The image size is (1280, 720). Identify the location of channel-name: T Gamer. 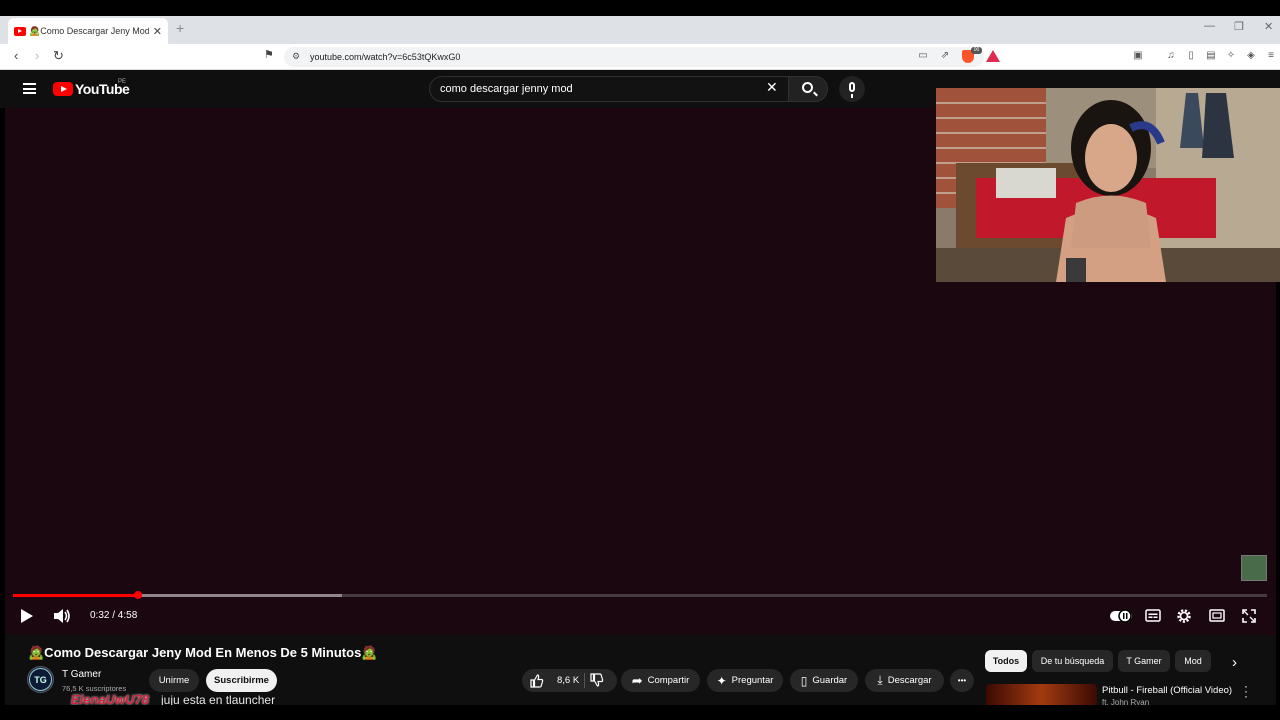
(81, 674).